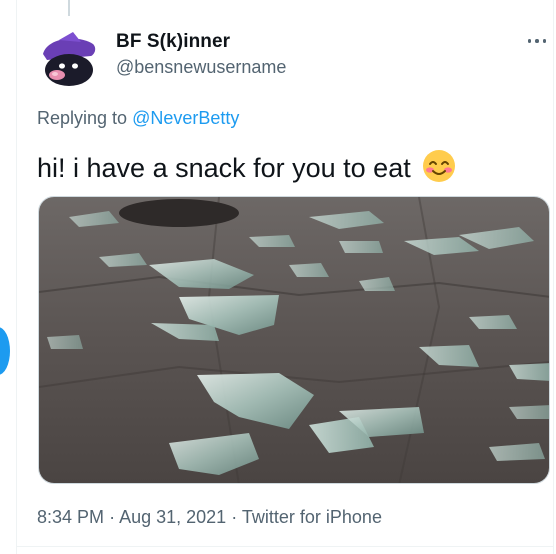 The image size is (556, 554). What do you see at coordinates (439, 169) in the screenshot?
I see `smiling-face-emoji-icon` at bounding box center [439, 169].